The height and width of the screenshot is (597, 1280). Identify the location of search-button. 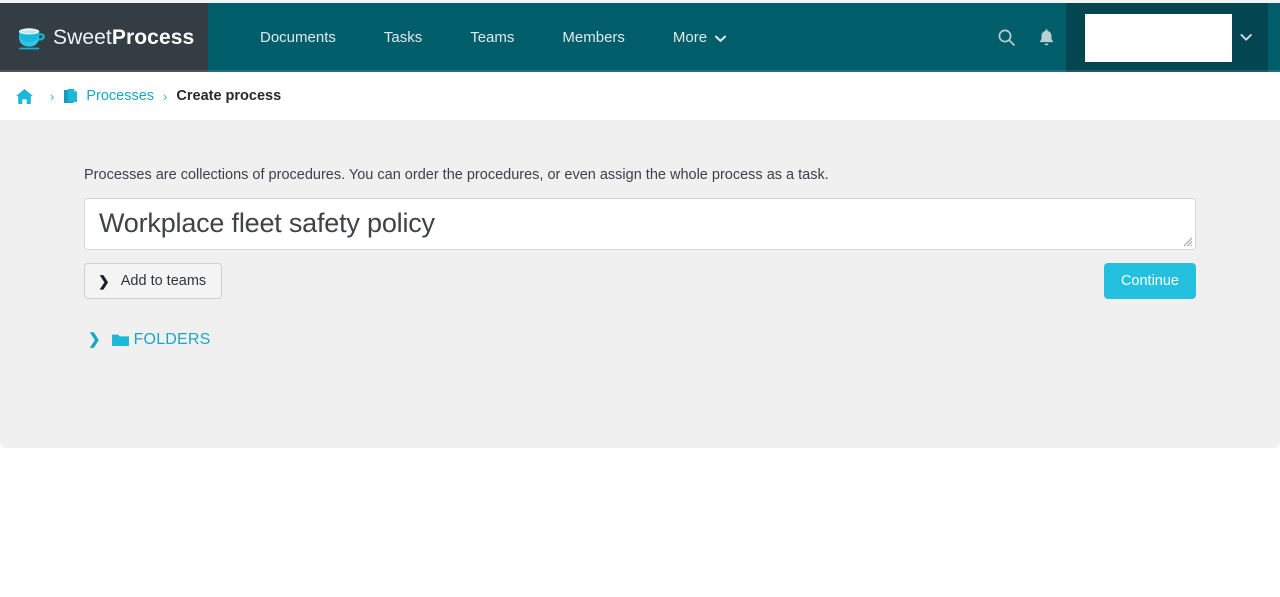
(1006, 37).